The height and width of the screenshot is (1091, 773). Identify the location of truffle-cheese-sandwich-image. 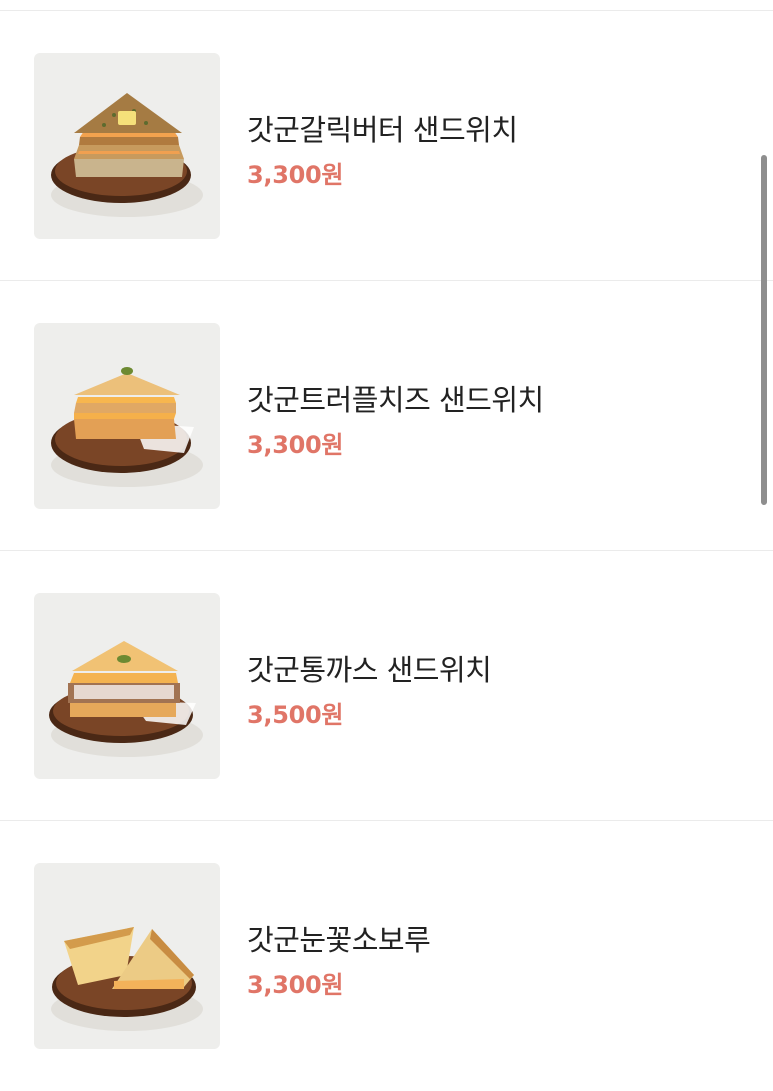
(127, 427).